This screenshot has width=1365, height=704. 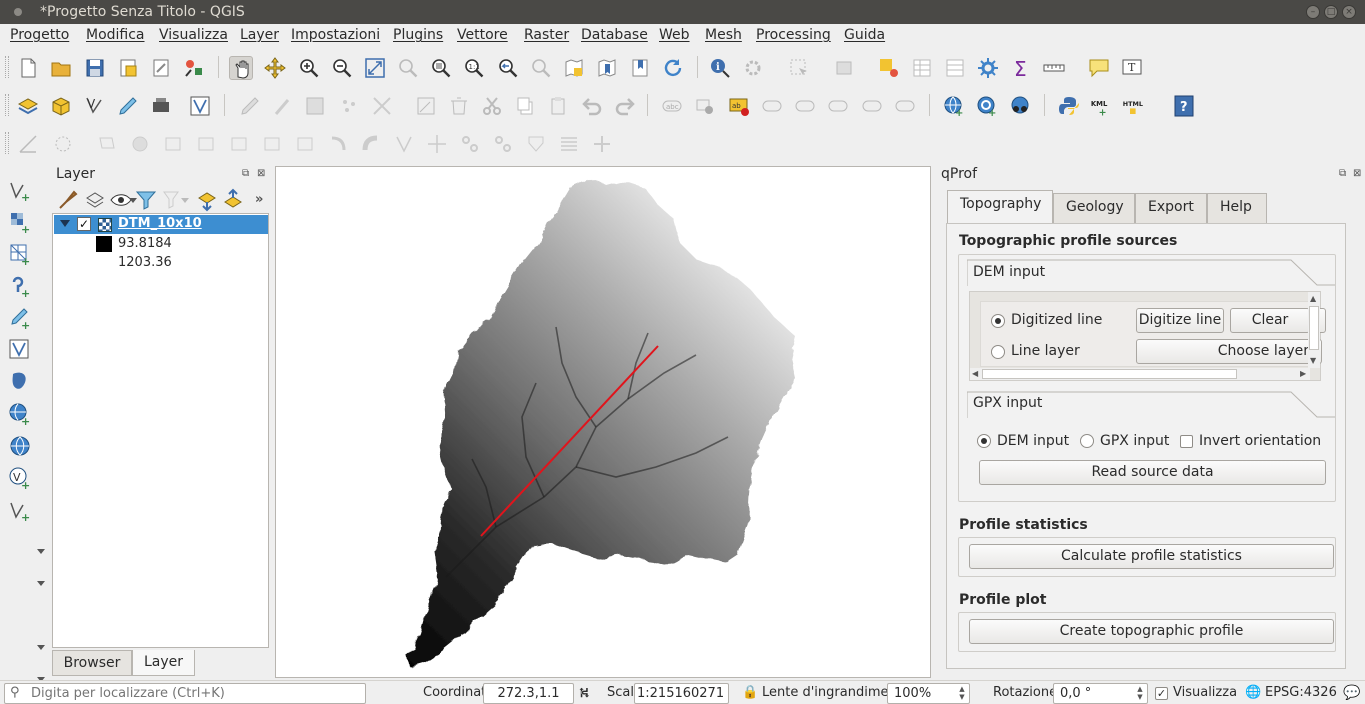 What do you see at coordinates (793, 35) in the screenshot?
I see `menu-processing: Processing` at bounding box center [793, 35].